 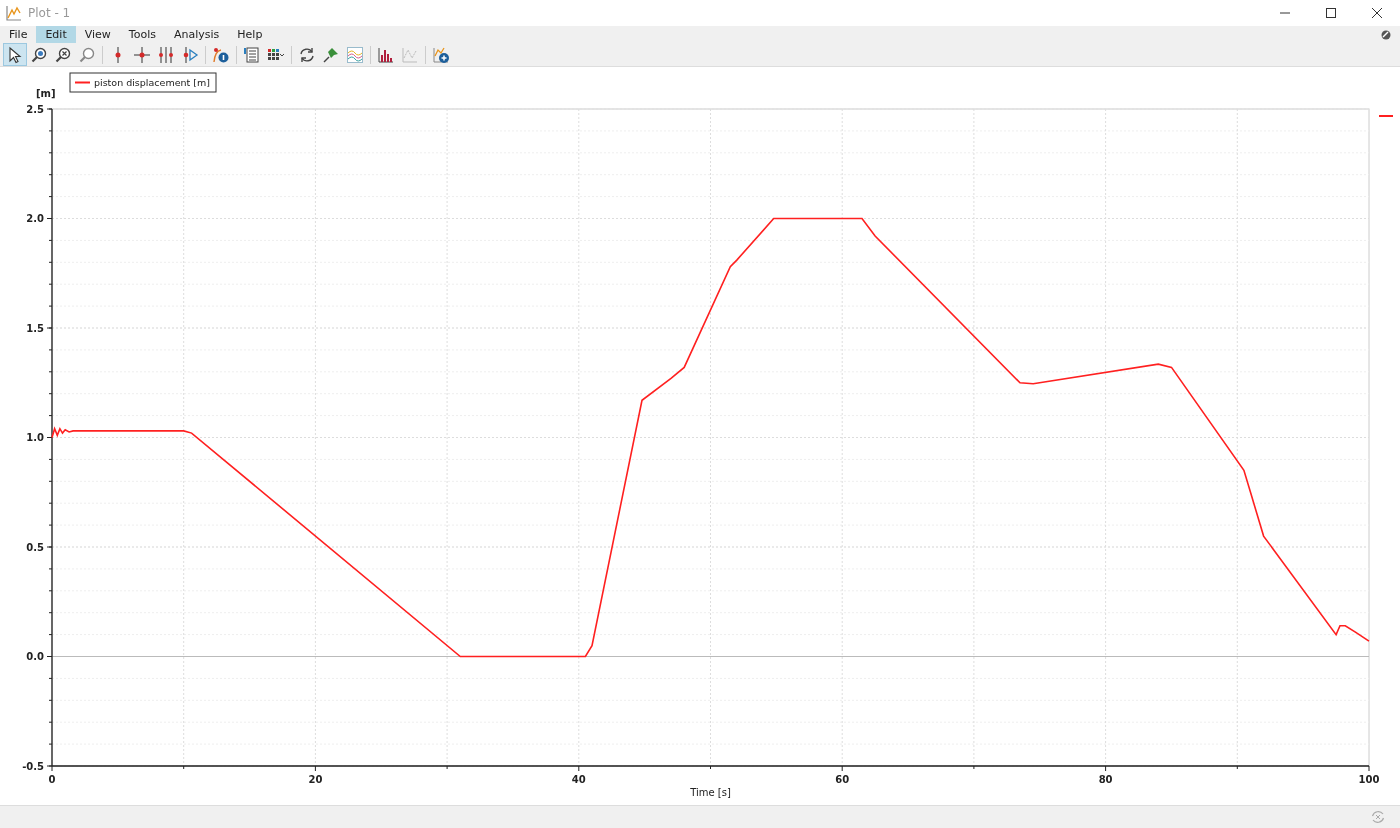 I want to click on x-axis-title: Time [s], so click(x=710, y=793).